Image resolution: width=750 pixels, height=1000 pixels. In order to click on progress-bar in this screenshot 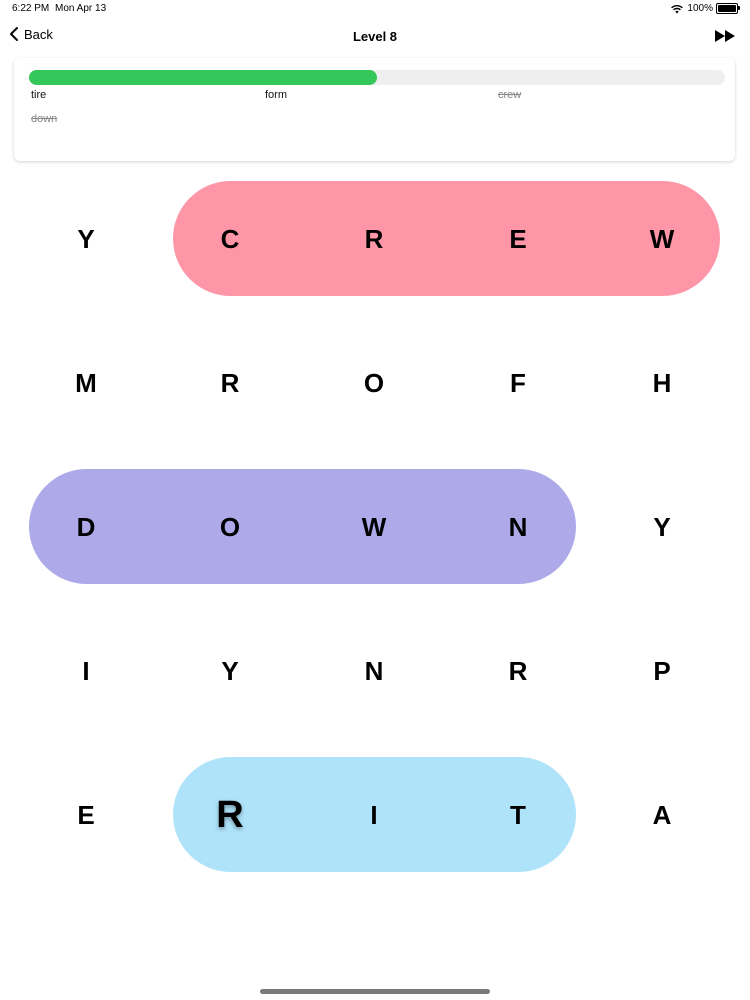, I will do `click(377, 77)`.